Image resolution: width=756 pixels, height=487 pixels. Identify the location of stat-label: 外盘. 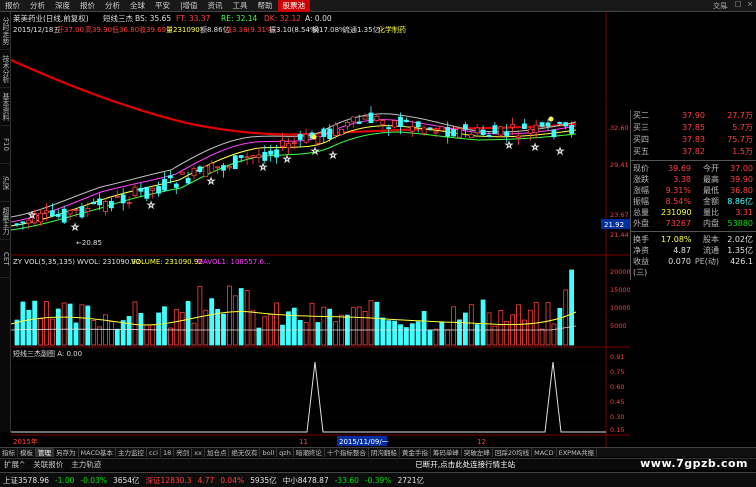
(641, 223).